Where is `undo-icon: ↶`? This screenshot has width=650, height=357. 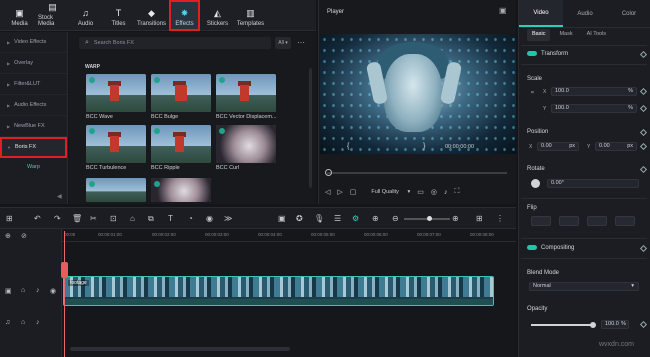
undo-icon: ↶ is located at coordinates (37, 218).